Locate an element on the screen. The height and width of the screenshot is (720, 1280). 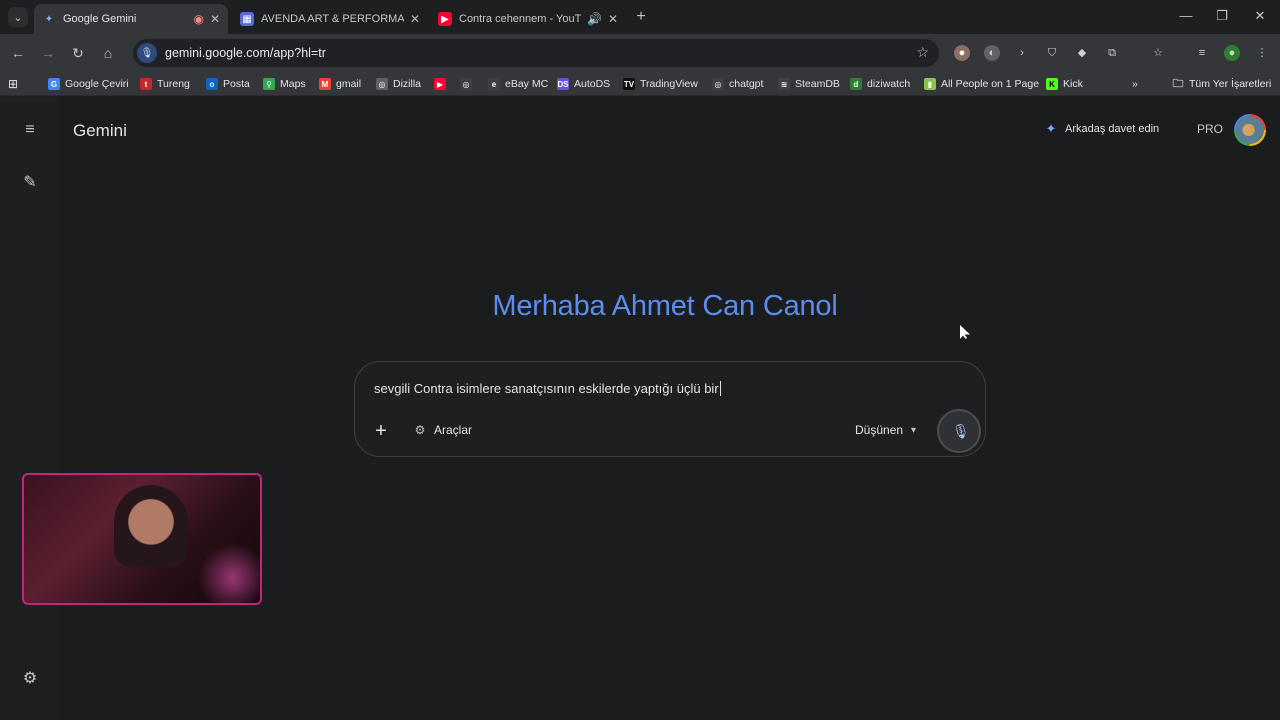
gmail-icon: M is located at coordinates (325, 84).